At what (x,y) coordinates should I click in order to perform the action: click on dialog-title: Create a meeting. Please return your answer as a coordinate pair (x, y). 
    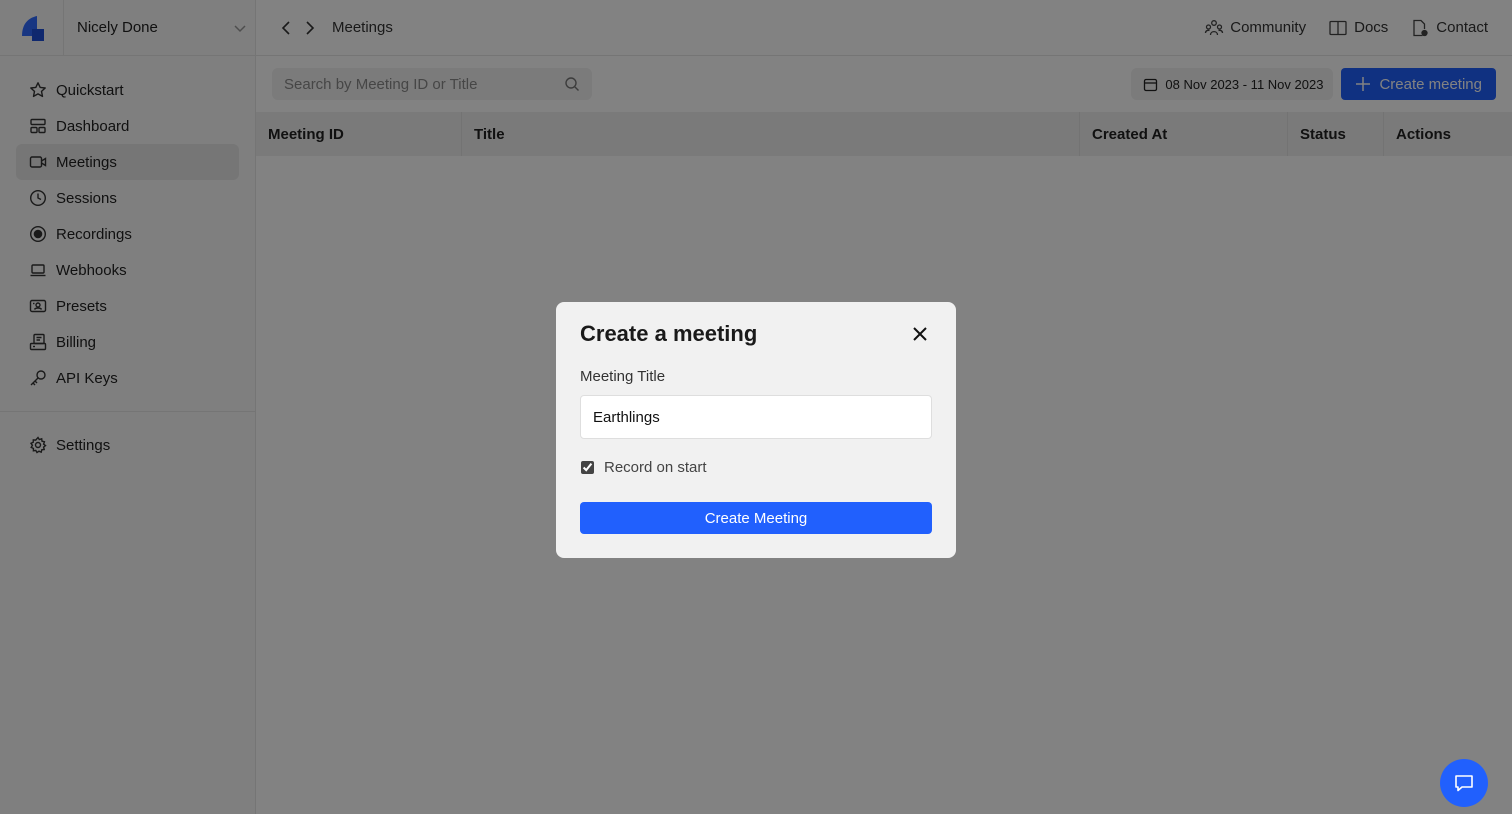
    Looking at the image, I should click on (669, 333).